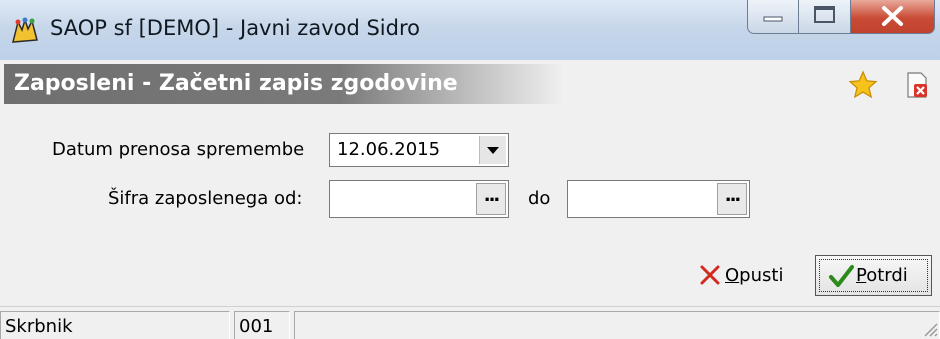 This screenshot has width=940, height=339. I want to click on dropdown-button, so click(492, 150).